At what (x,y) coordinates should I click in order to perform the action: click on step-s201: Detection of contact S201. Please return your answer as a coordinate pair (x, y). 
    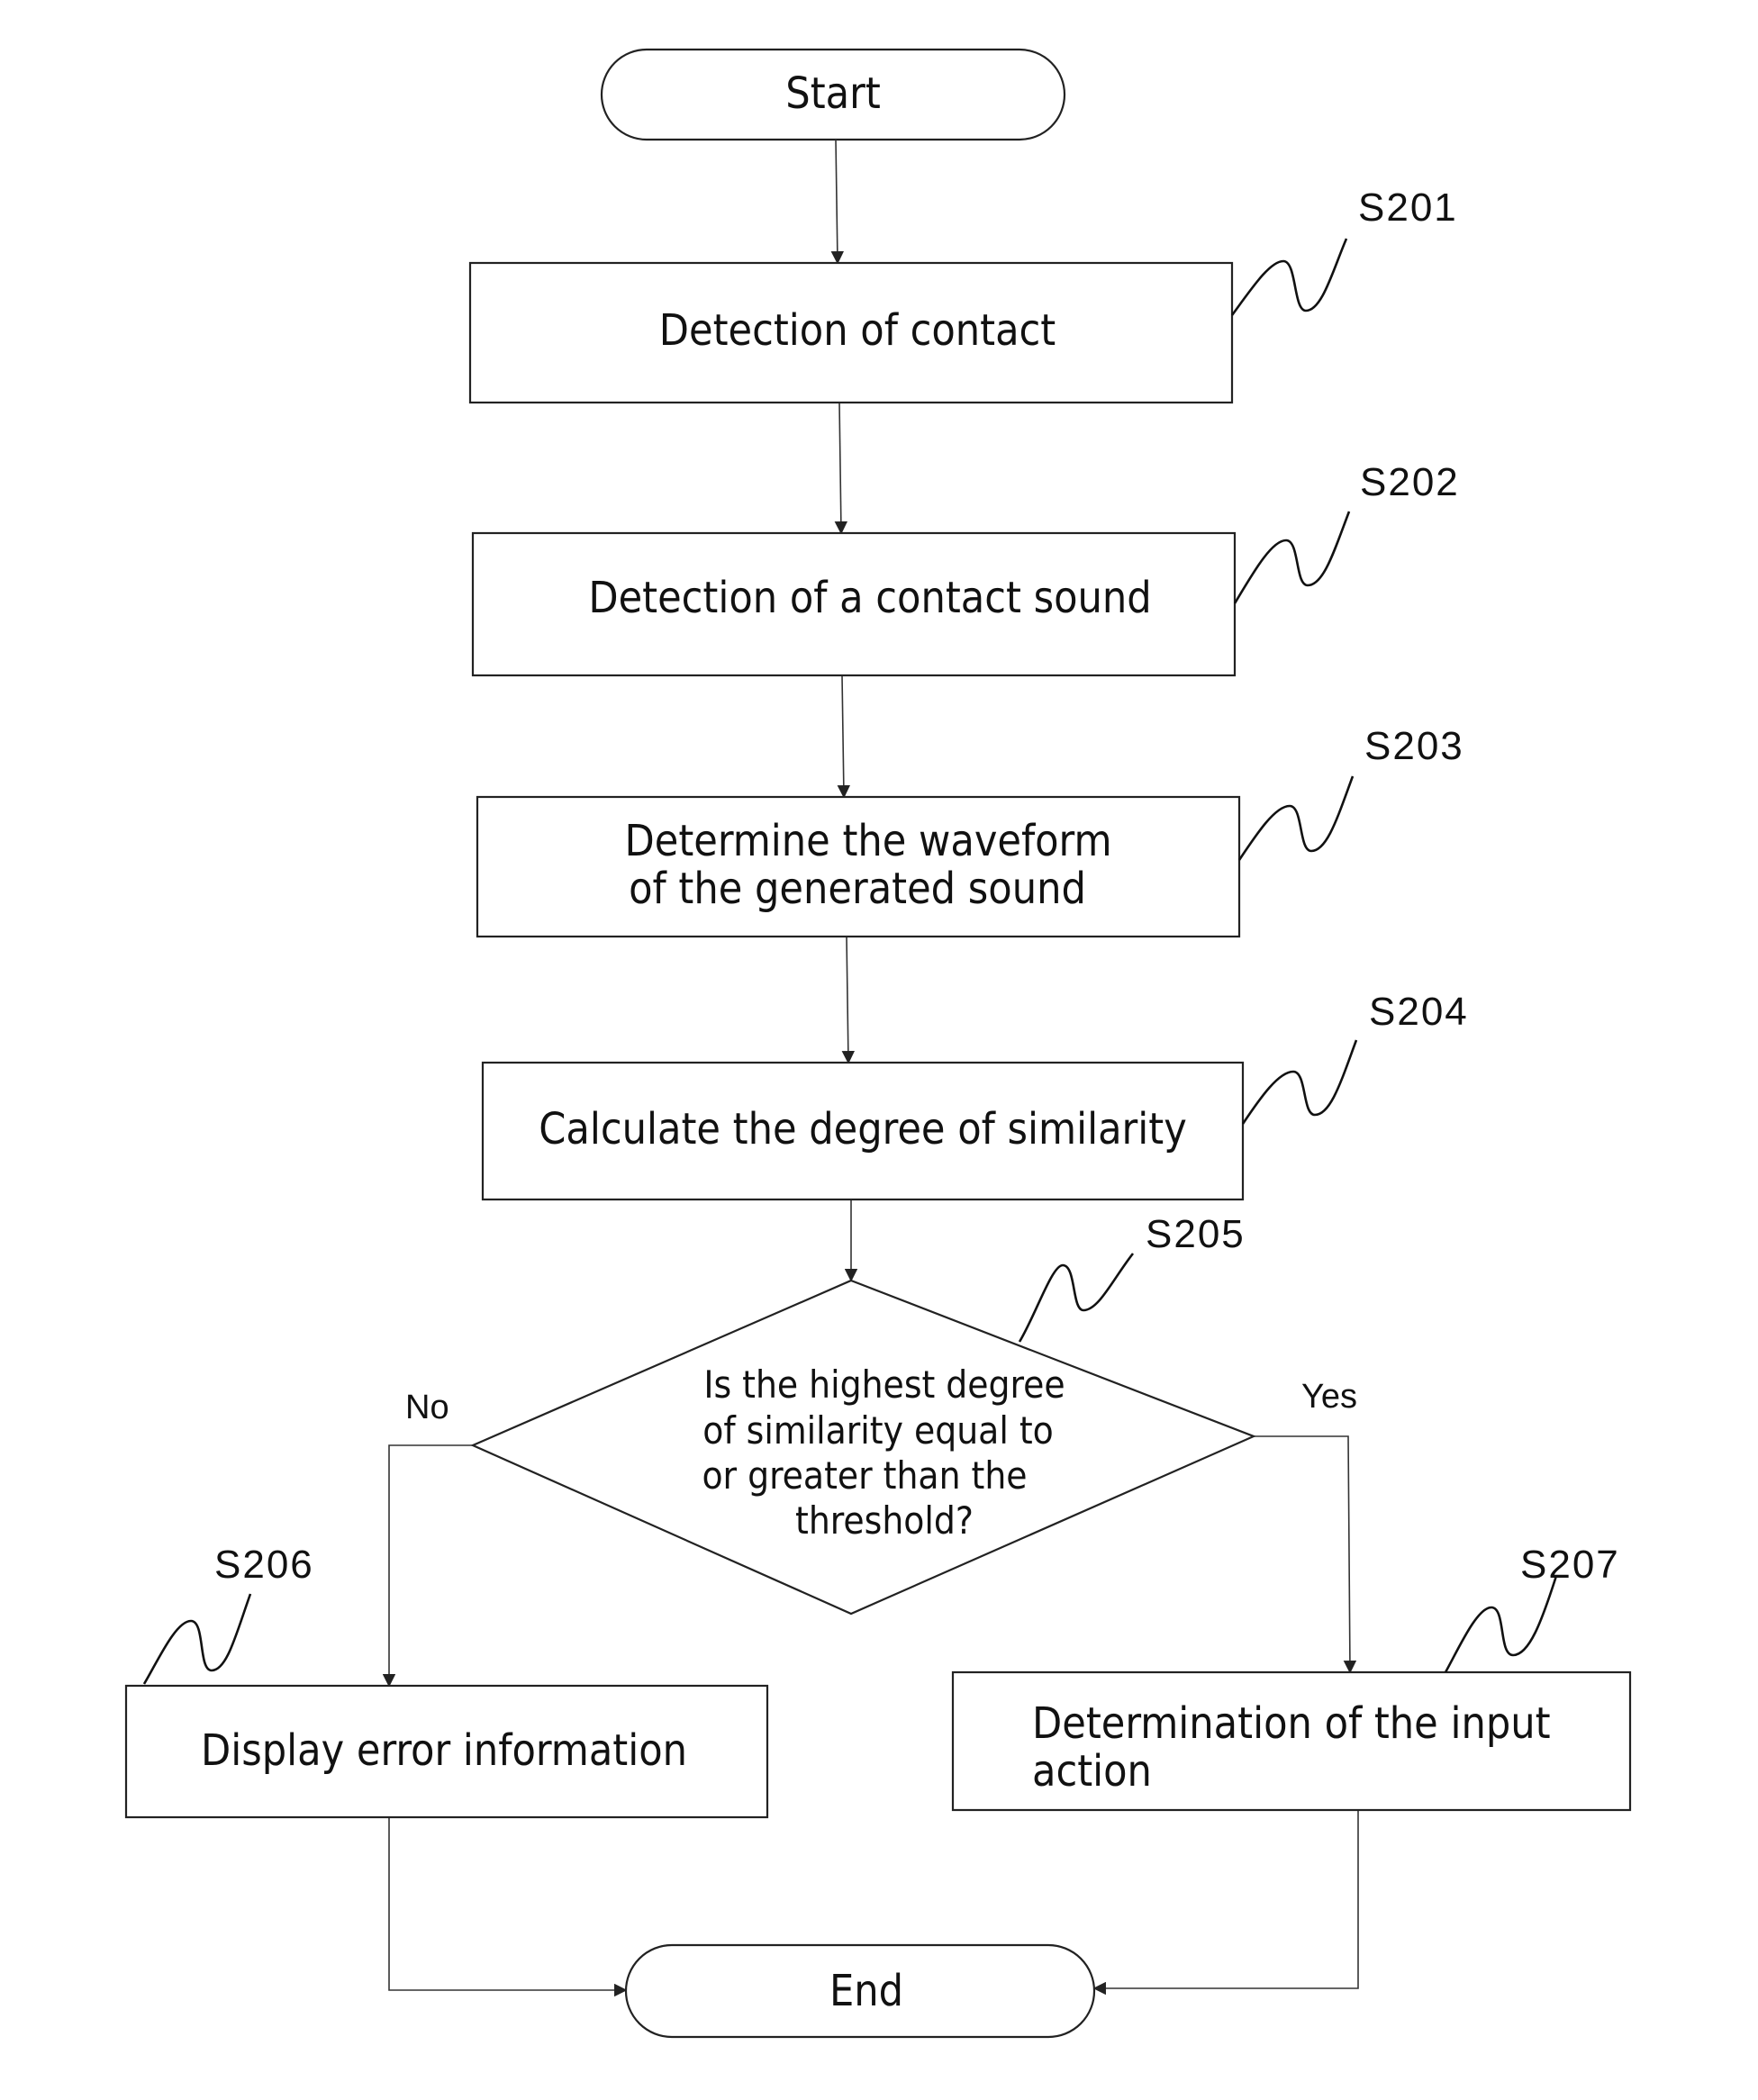
    Looking at the image, I should click on (963, 295).